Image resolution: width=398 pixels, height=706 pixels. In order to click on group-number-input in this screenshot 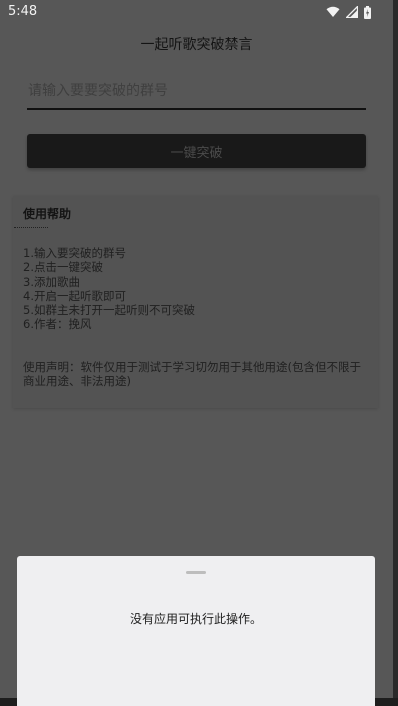, I will do `click(197, 91)`.